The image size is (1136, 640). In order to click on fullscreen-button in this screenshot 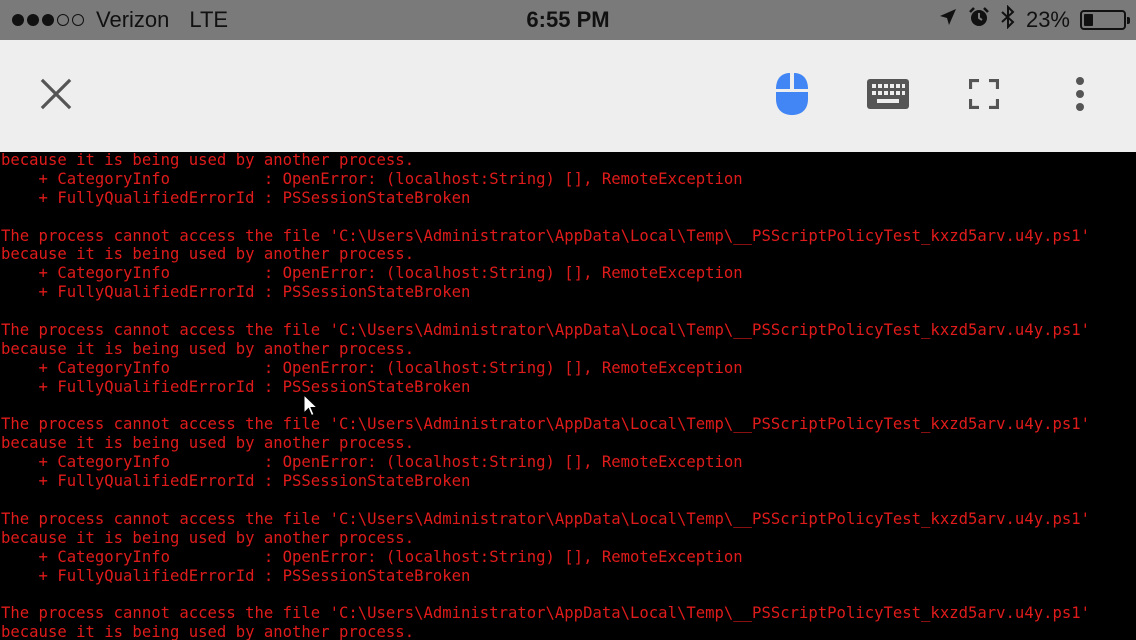, I will do `click(984, 96)`.